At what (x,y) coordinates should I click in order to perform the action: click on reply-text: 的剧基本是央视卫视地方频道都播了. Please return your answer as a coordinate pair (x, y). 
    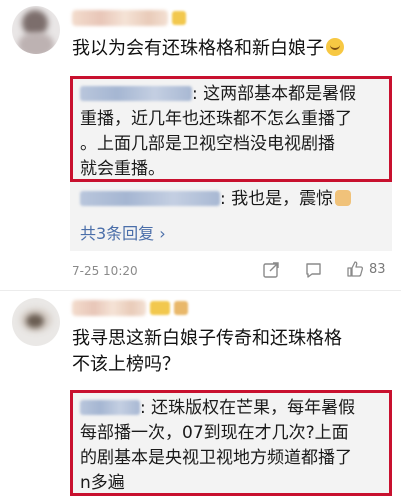
    Looking at the image, I should click on (216, 458).